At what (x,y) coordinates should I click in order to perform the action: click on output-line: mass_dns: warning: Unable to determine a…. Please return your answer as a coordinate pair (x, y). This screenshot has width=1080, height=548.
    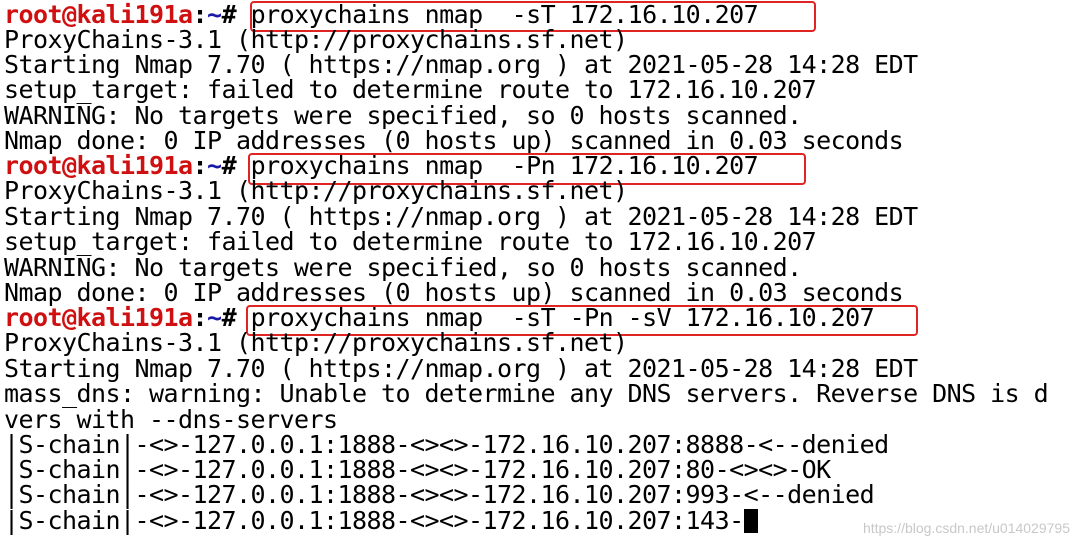
    Looking at the image, I should click on (526, 393).